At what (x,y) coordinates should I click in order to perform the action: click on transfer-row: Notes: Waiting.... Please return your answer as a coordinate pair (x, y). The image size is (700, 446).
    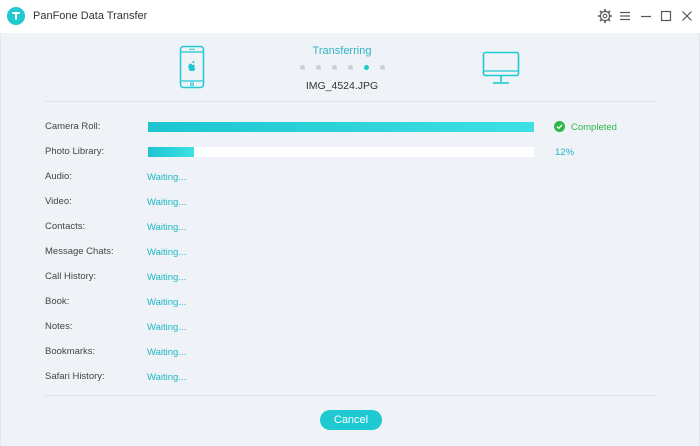
    Looking at the image, I should click on (351, 328).